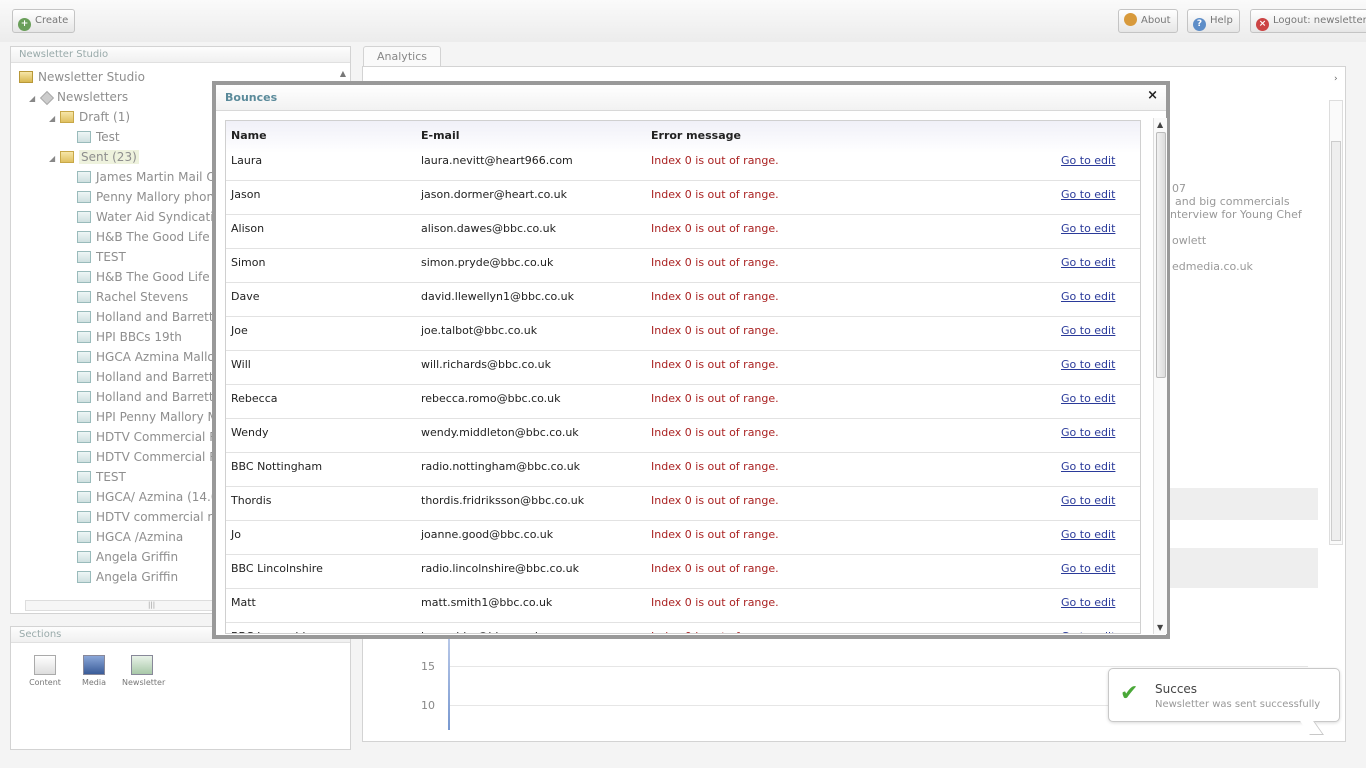 The height and width of the screenshot is (768, 1366). I want to click on background-text: and big commercials, so click(1232, 201).